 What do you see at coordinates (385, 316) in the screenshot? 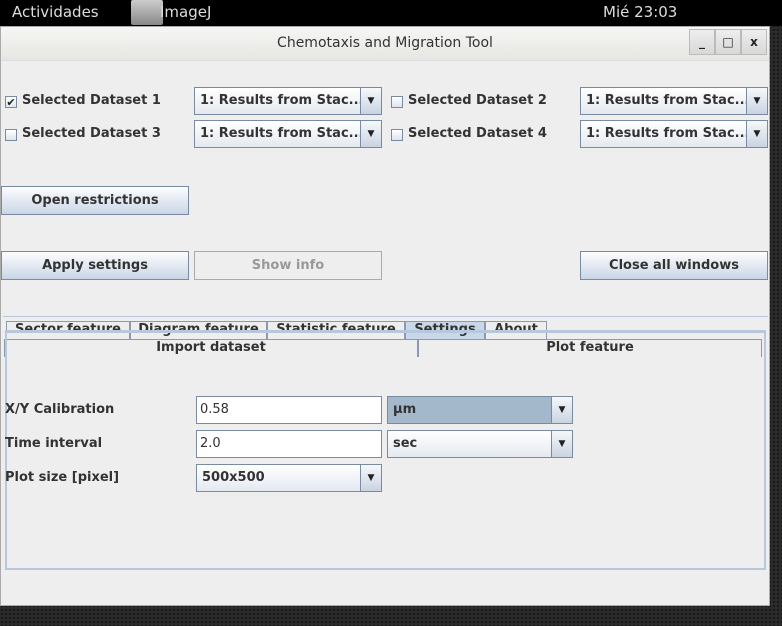
I see `tab-area-border` at bounding box center [385, 316].